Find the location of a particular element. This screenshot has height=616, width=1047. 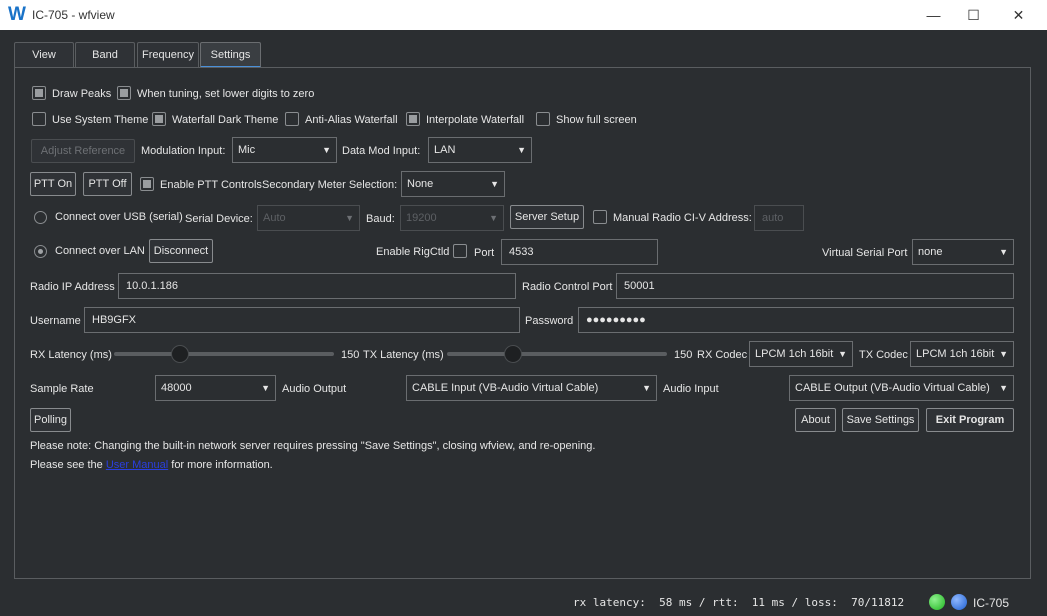

control-port-field: 50001 is located at coordinates (815, 286).